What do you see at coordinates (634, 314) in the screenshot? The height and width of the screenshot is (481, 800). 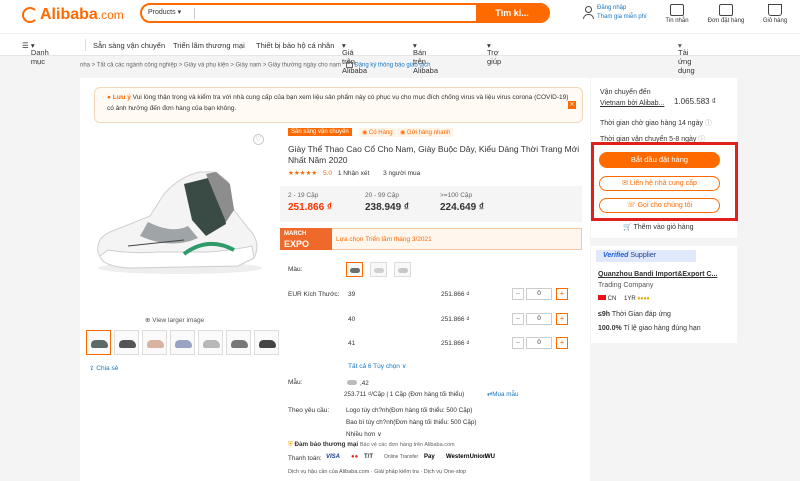 I see `response-time: ≤9h Thời Gian đáp ứng` at bounding box center [634, 314].